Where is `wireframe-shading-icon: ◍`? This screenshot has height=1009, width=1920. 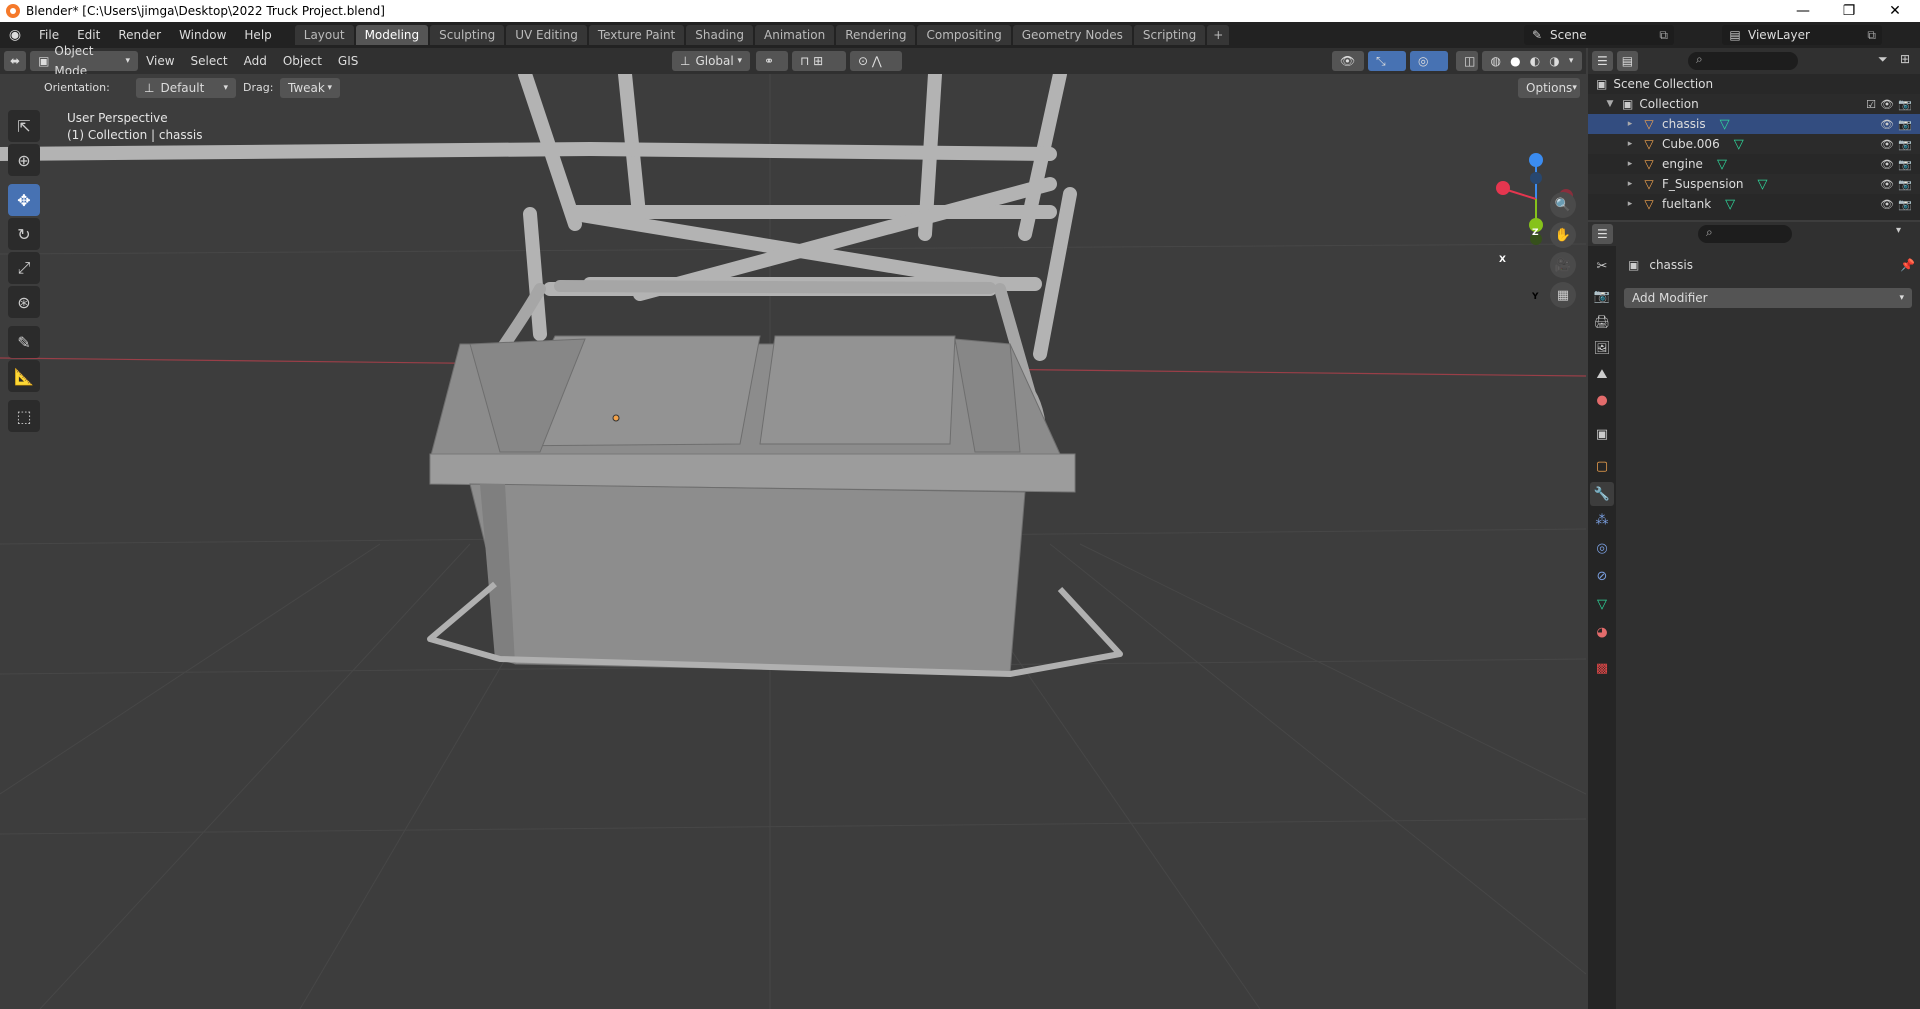 wireframe-shading-icon: ◍ is located at coordinates (1496, 61).